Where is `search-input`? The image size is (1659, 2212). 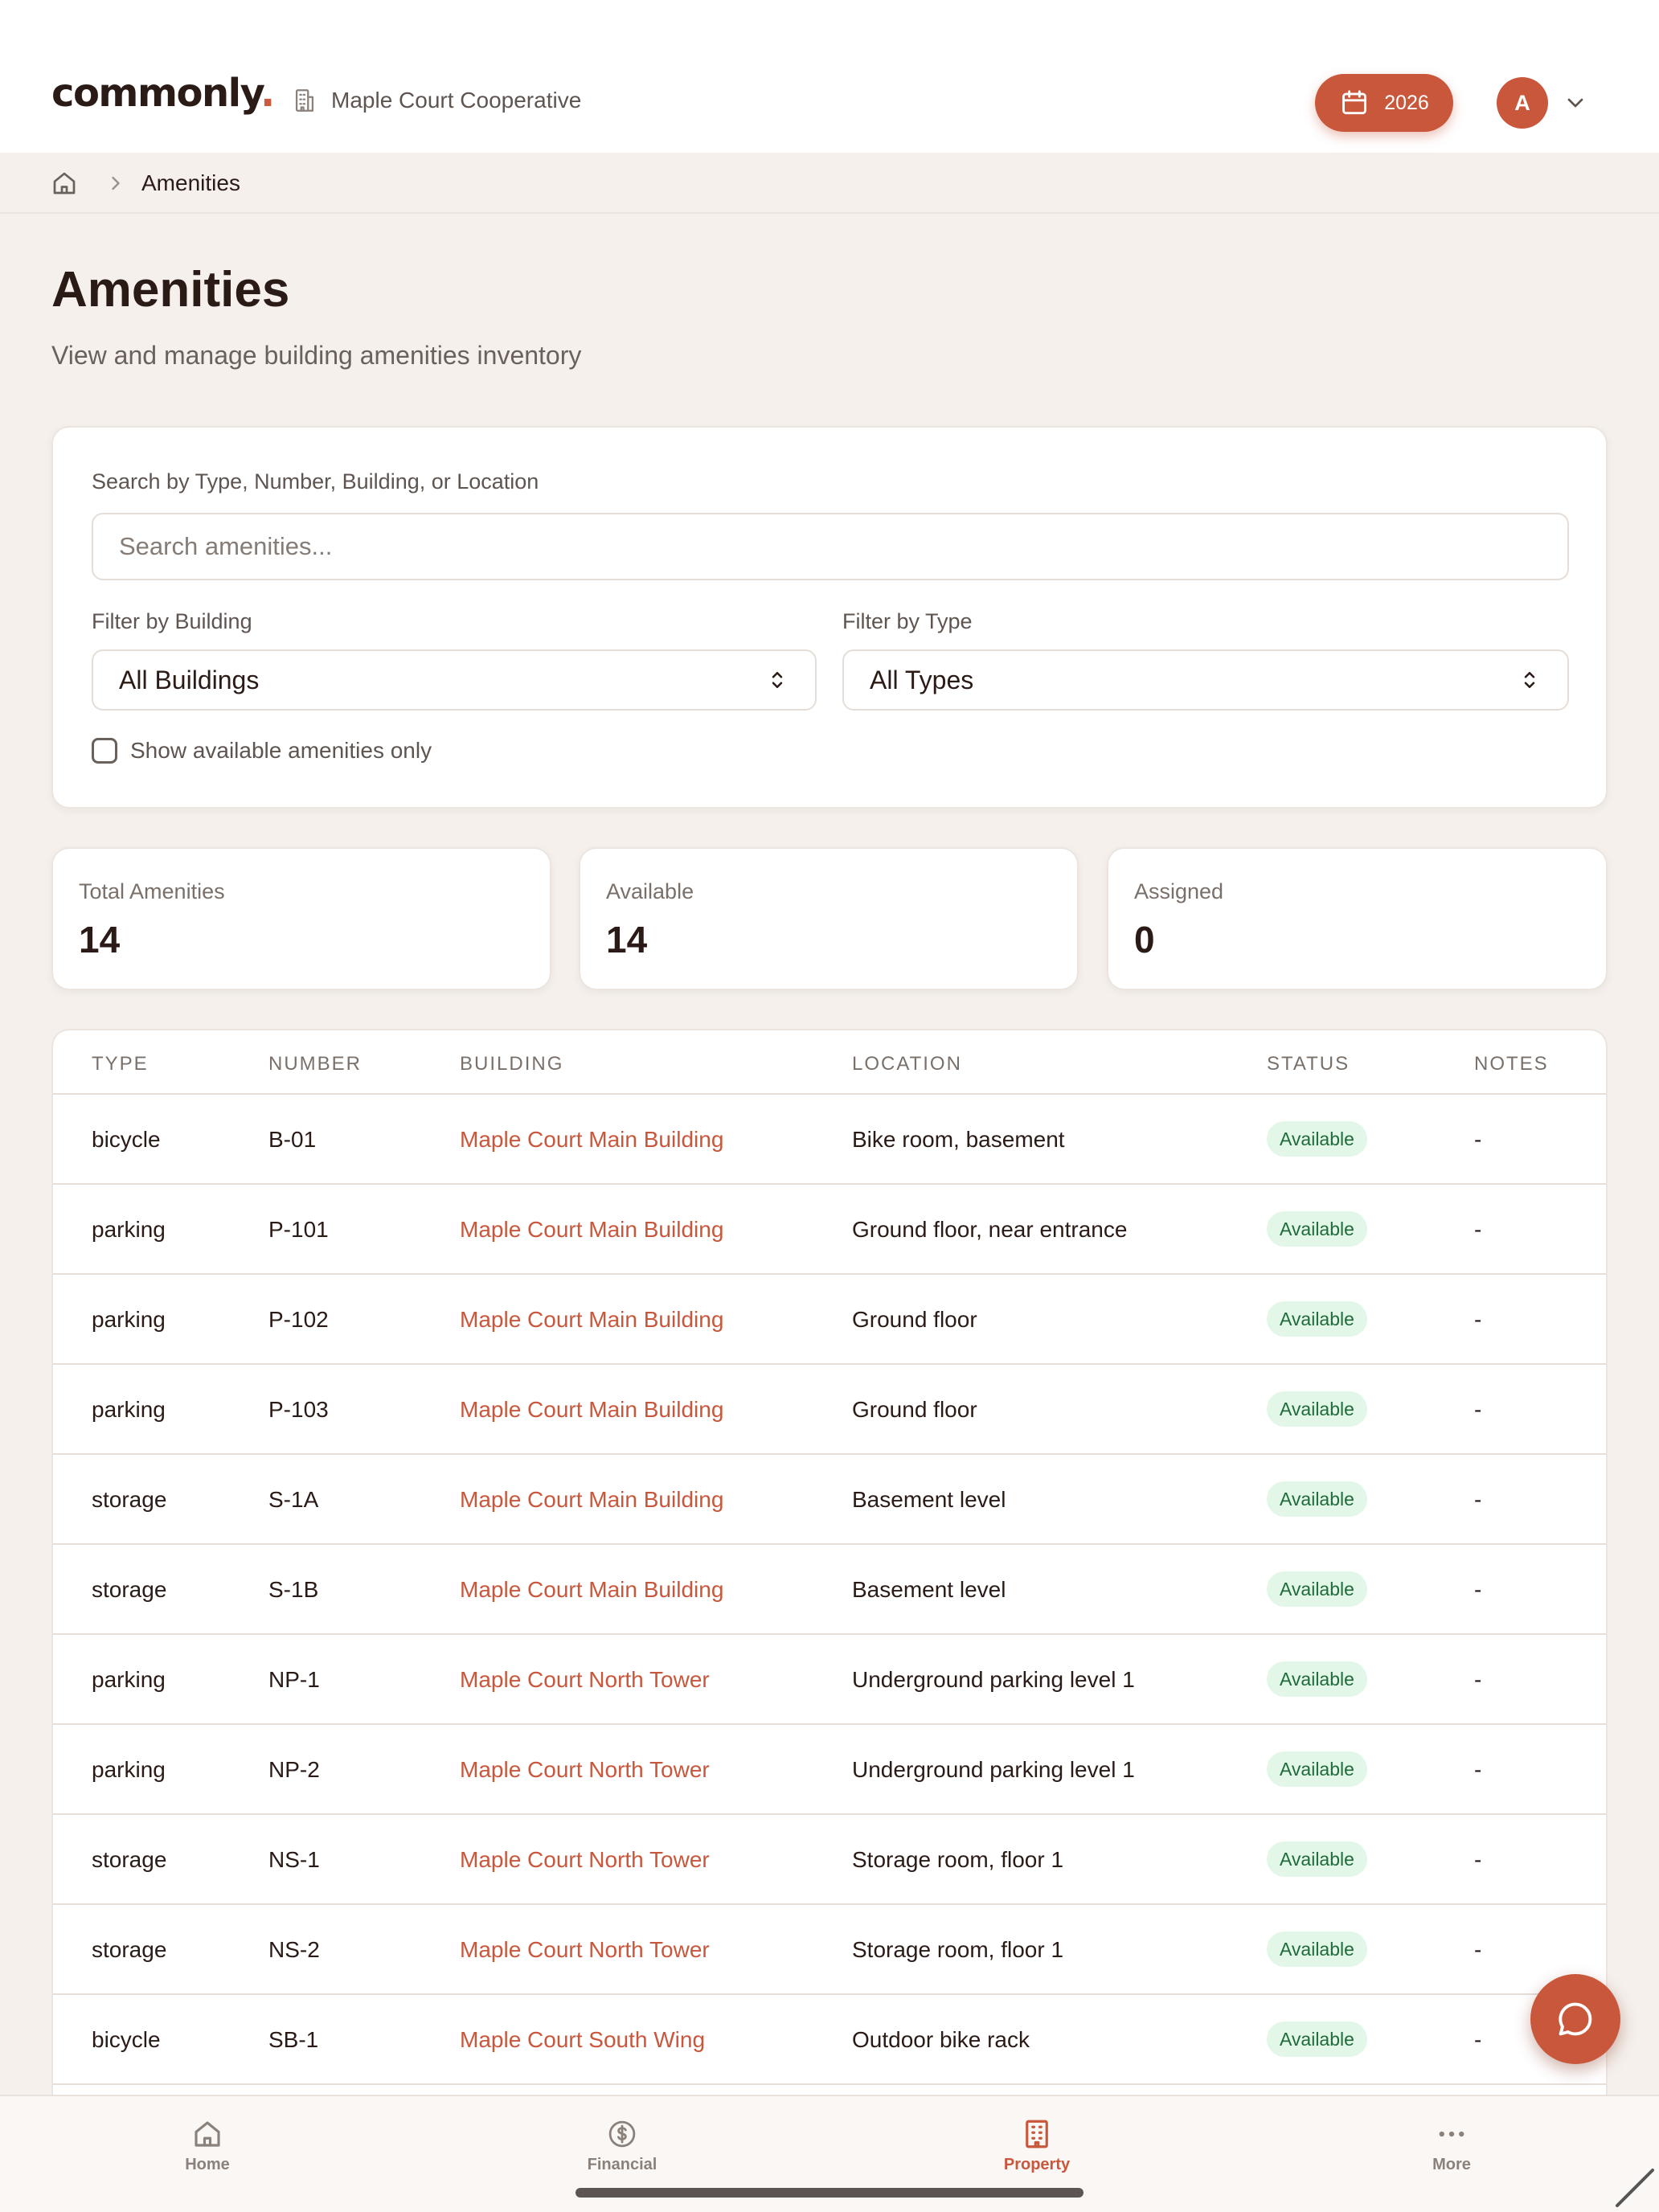
search-input is located at coordinates (830, 546).